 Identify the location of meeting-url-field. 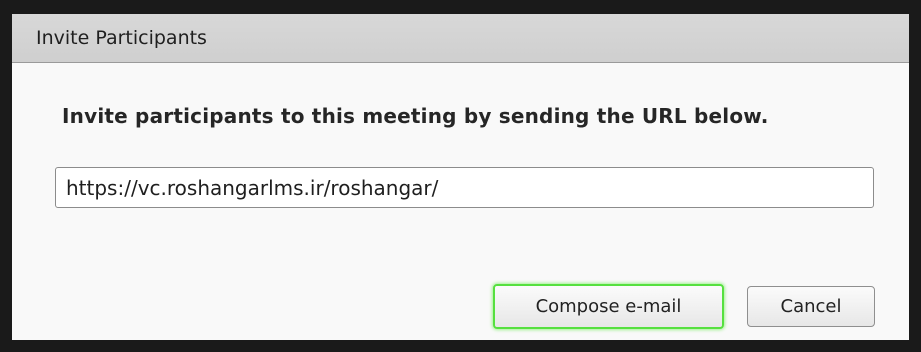
(464, 187).